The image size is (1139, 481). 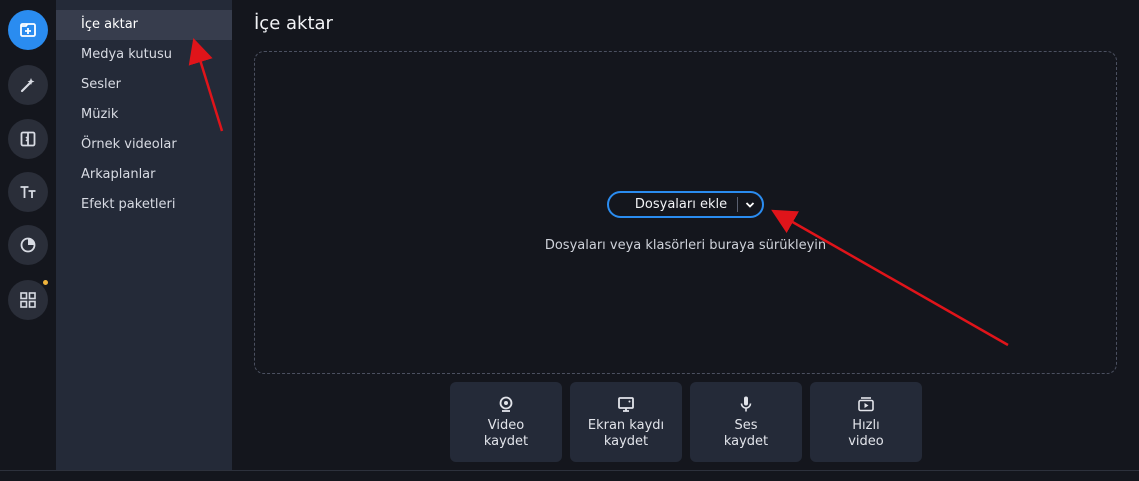 I want to click on transitions-icon, so click(x=28, y=139).